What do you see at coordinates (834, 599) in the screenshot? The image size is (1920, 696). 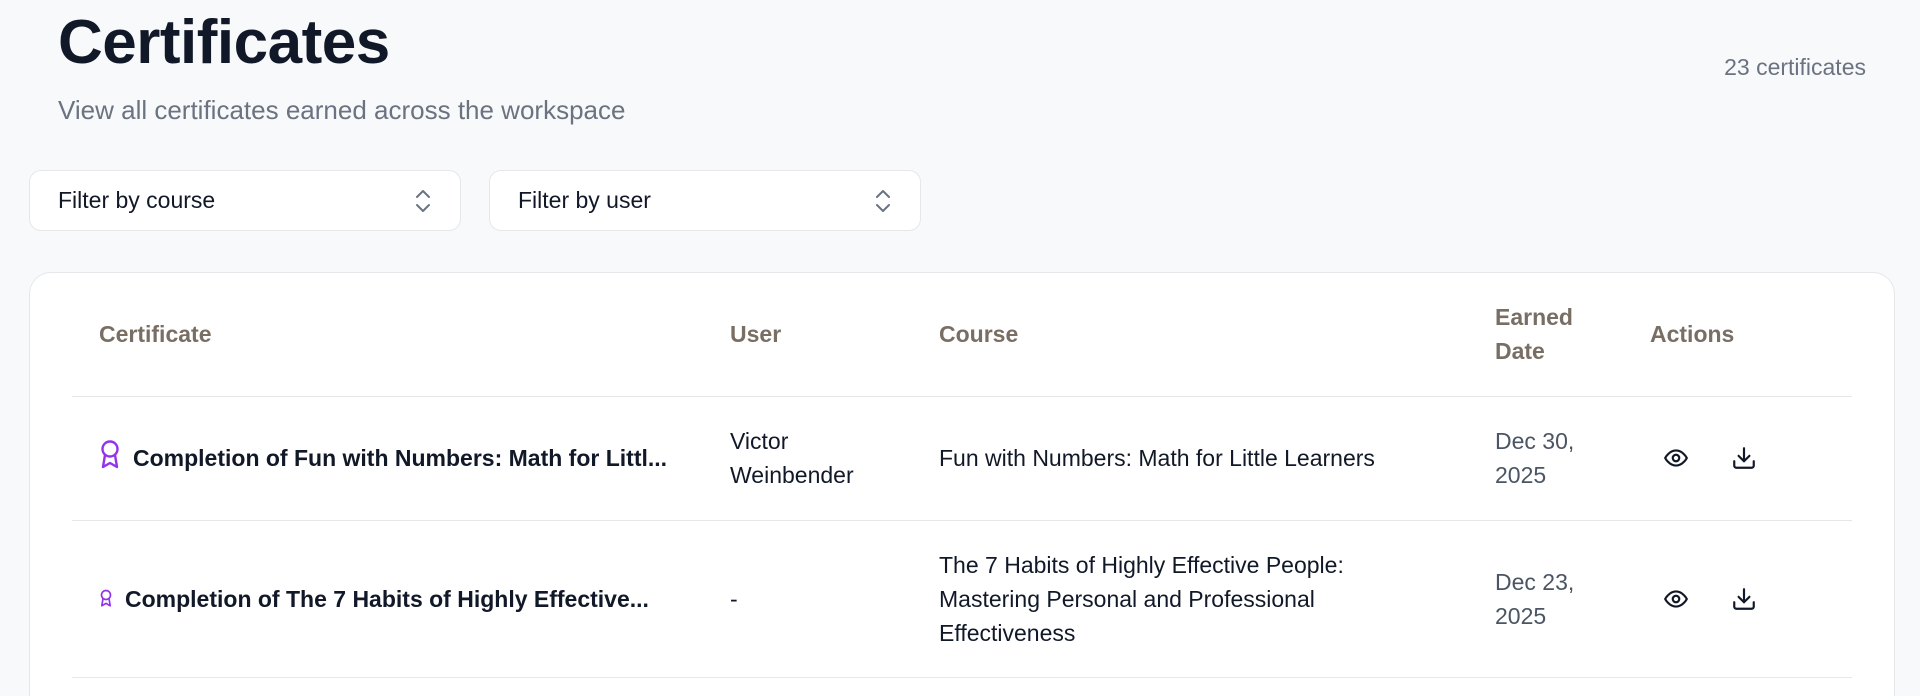 I see `user-cell: -` at bounding box center [834, 599].